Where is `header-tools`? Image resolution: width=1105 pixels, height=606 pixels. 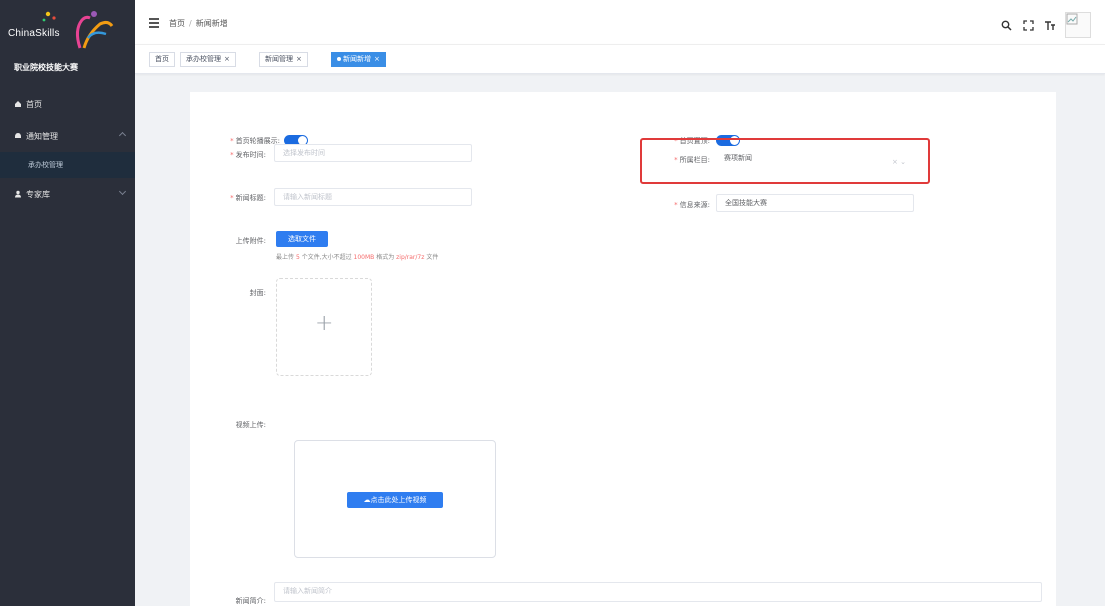
header-tools is located at coordinates (1045, 25).